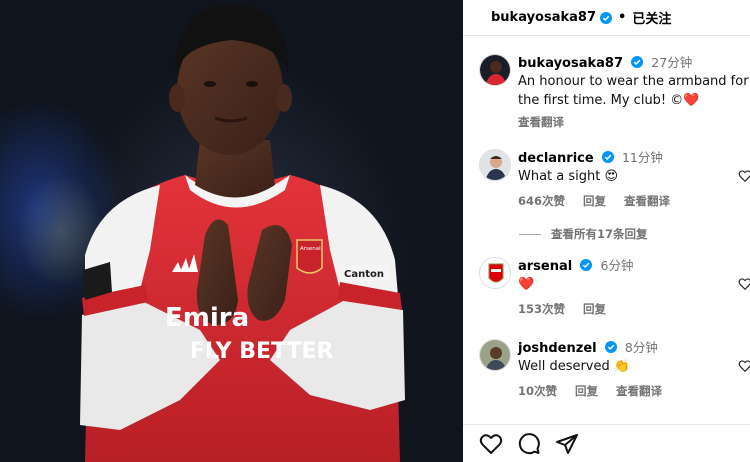  Describe the element at coordinates (526, 284) in the screenshot. I see `comment-text: ❤️` at that location.